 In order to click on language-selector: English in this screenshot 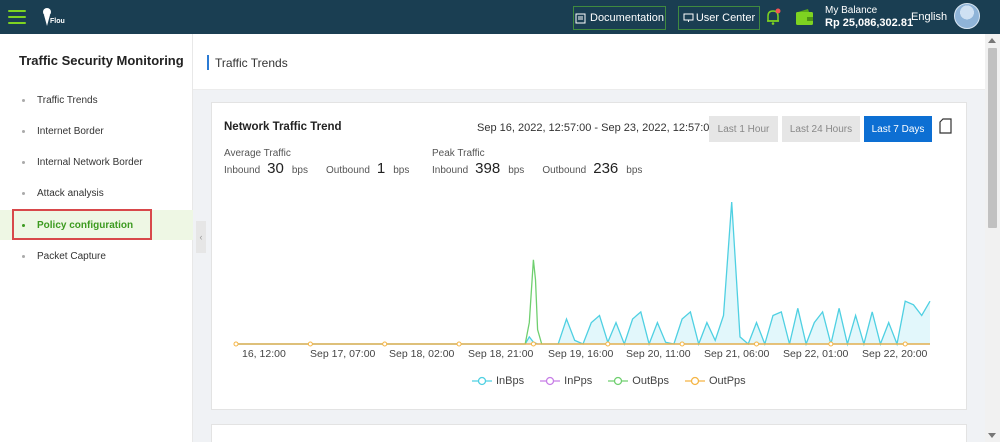, I will do `click(929, 17)`.